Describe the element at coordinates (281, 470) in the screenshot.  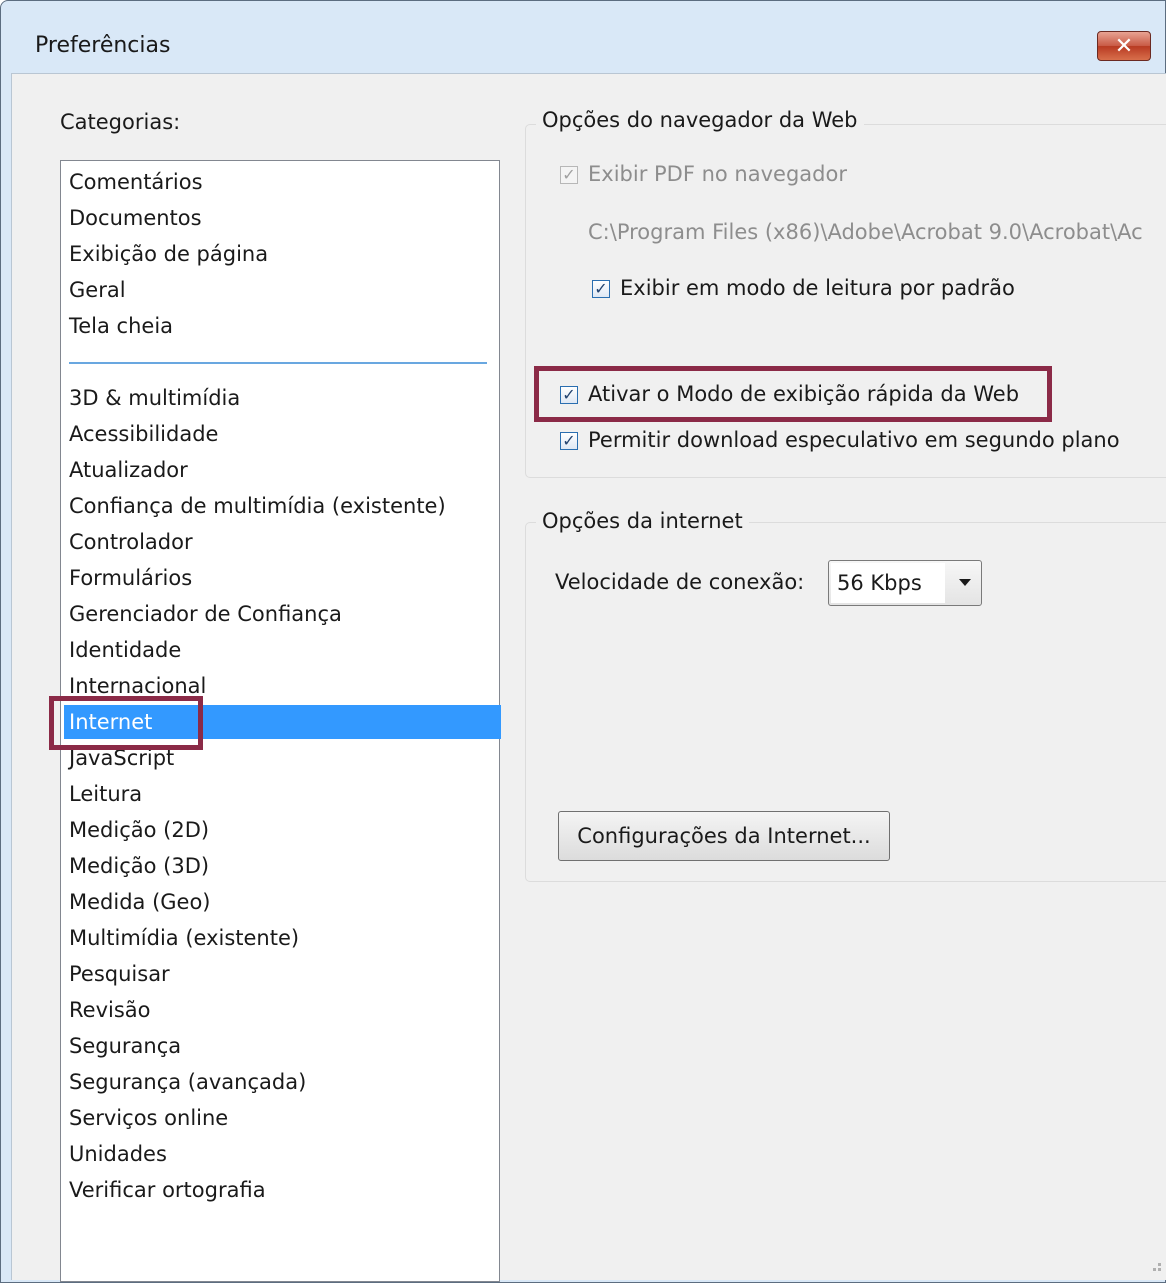
I see `category-item: Atualizador` at that location.